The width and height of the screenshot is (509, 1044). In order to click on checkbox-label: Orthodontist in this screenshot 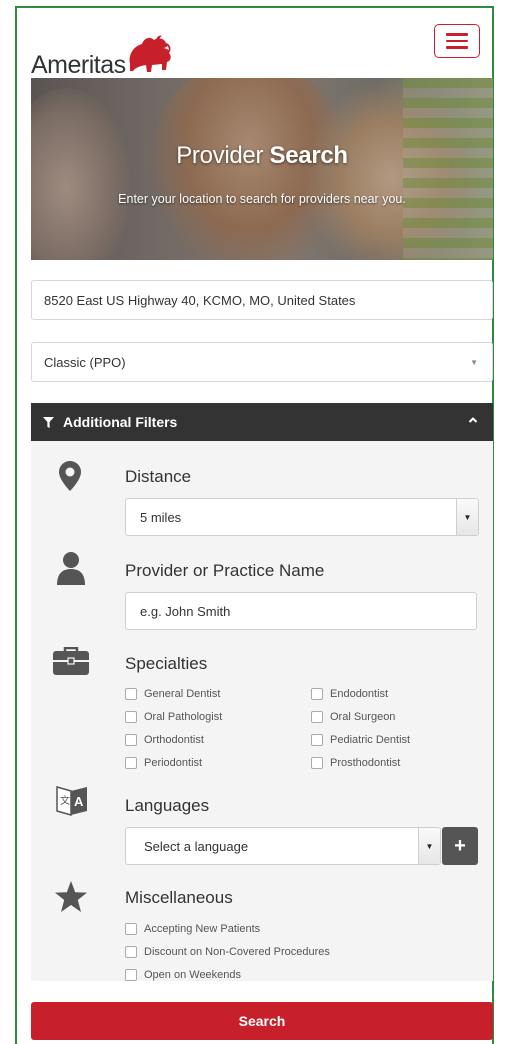, I will do `click(174, 740)`.